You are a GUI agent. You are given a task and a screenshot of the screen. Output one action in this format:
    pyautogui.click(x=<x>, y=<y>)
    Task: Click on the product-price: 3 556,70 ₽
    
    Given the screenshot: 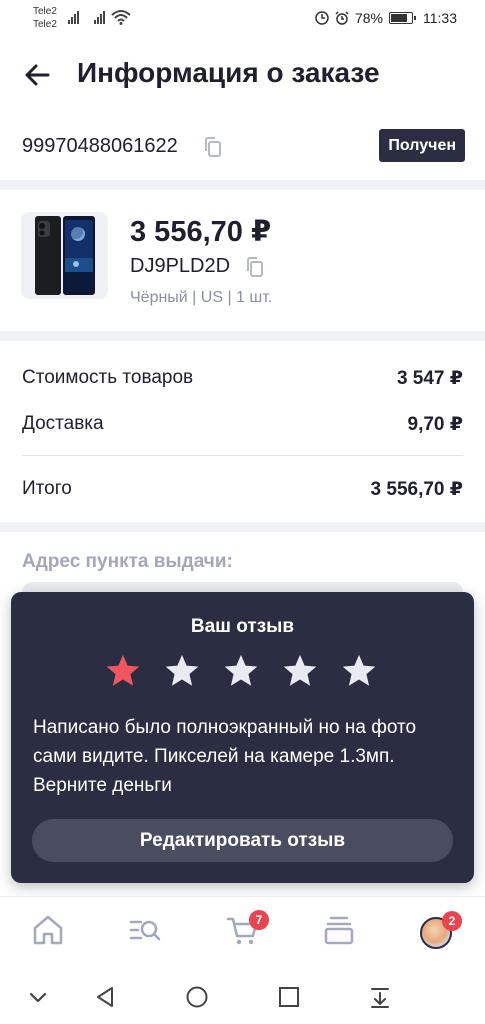 What is the action you would take?
    pyautogui.click(x=201, y=232)
    